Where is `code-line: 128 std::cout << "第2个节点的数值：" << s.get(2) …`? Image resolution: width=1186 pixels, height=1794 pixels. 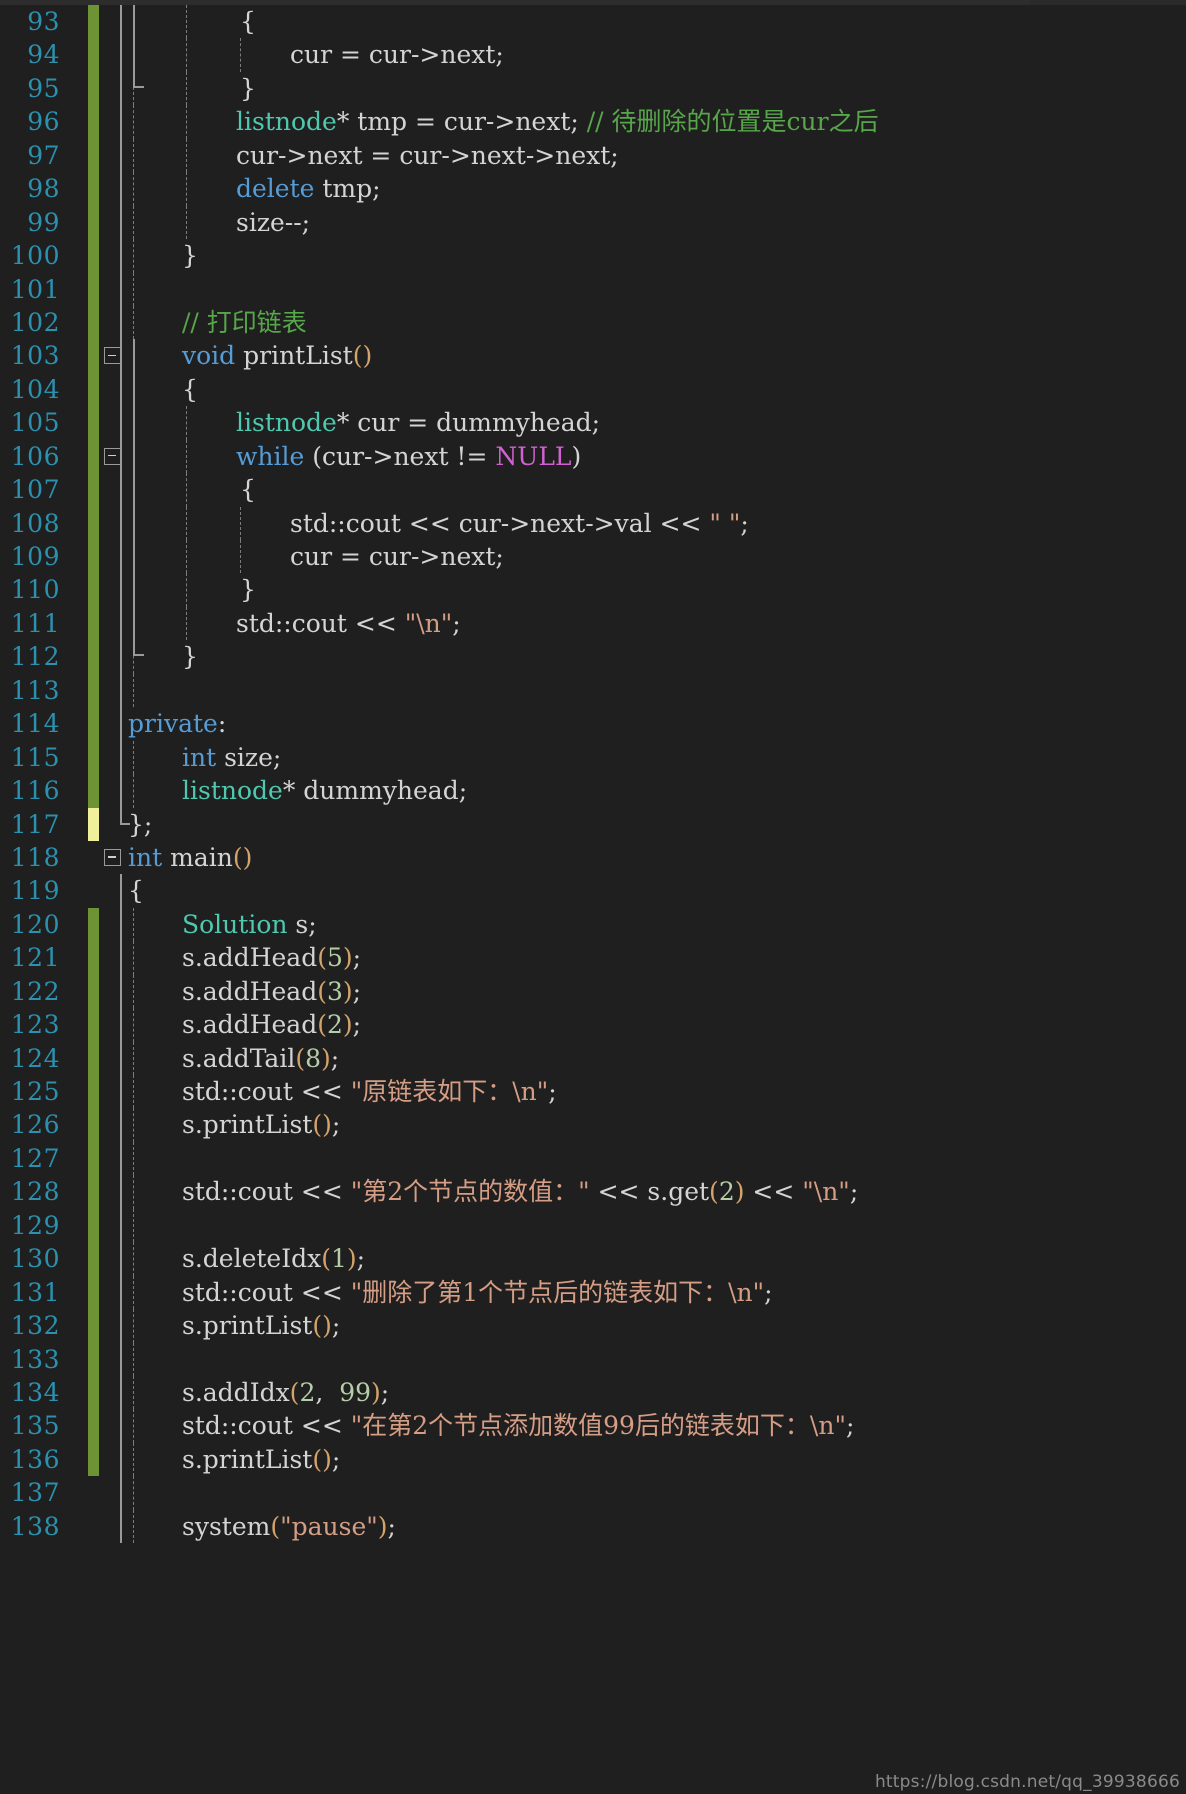 code-line: 128 std::cout << "第2个节点的数值：" << s.get(2) … is located at coordinates (593, 1192).